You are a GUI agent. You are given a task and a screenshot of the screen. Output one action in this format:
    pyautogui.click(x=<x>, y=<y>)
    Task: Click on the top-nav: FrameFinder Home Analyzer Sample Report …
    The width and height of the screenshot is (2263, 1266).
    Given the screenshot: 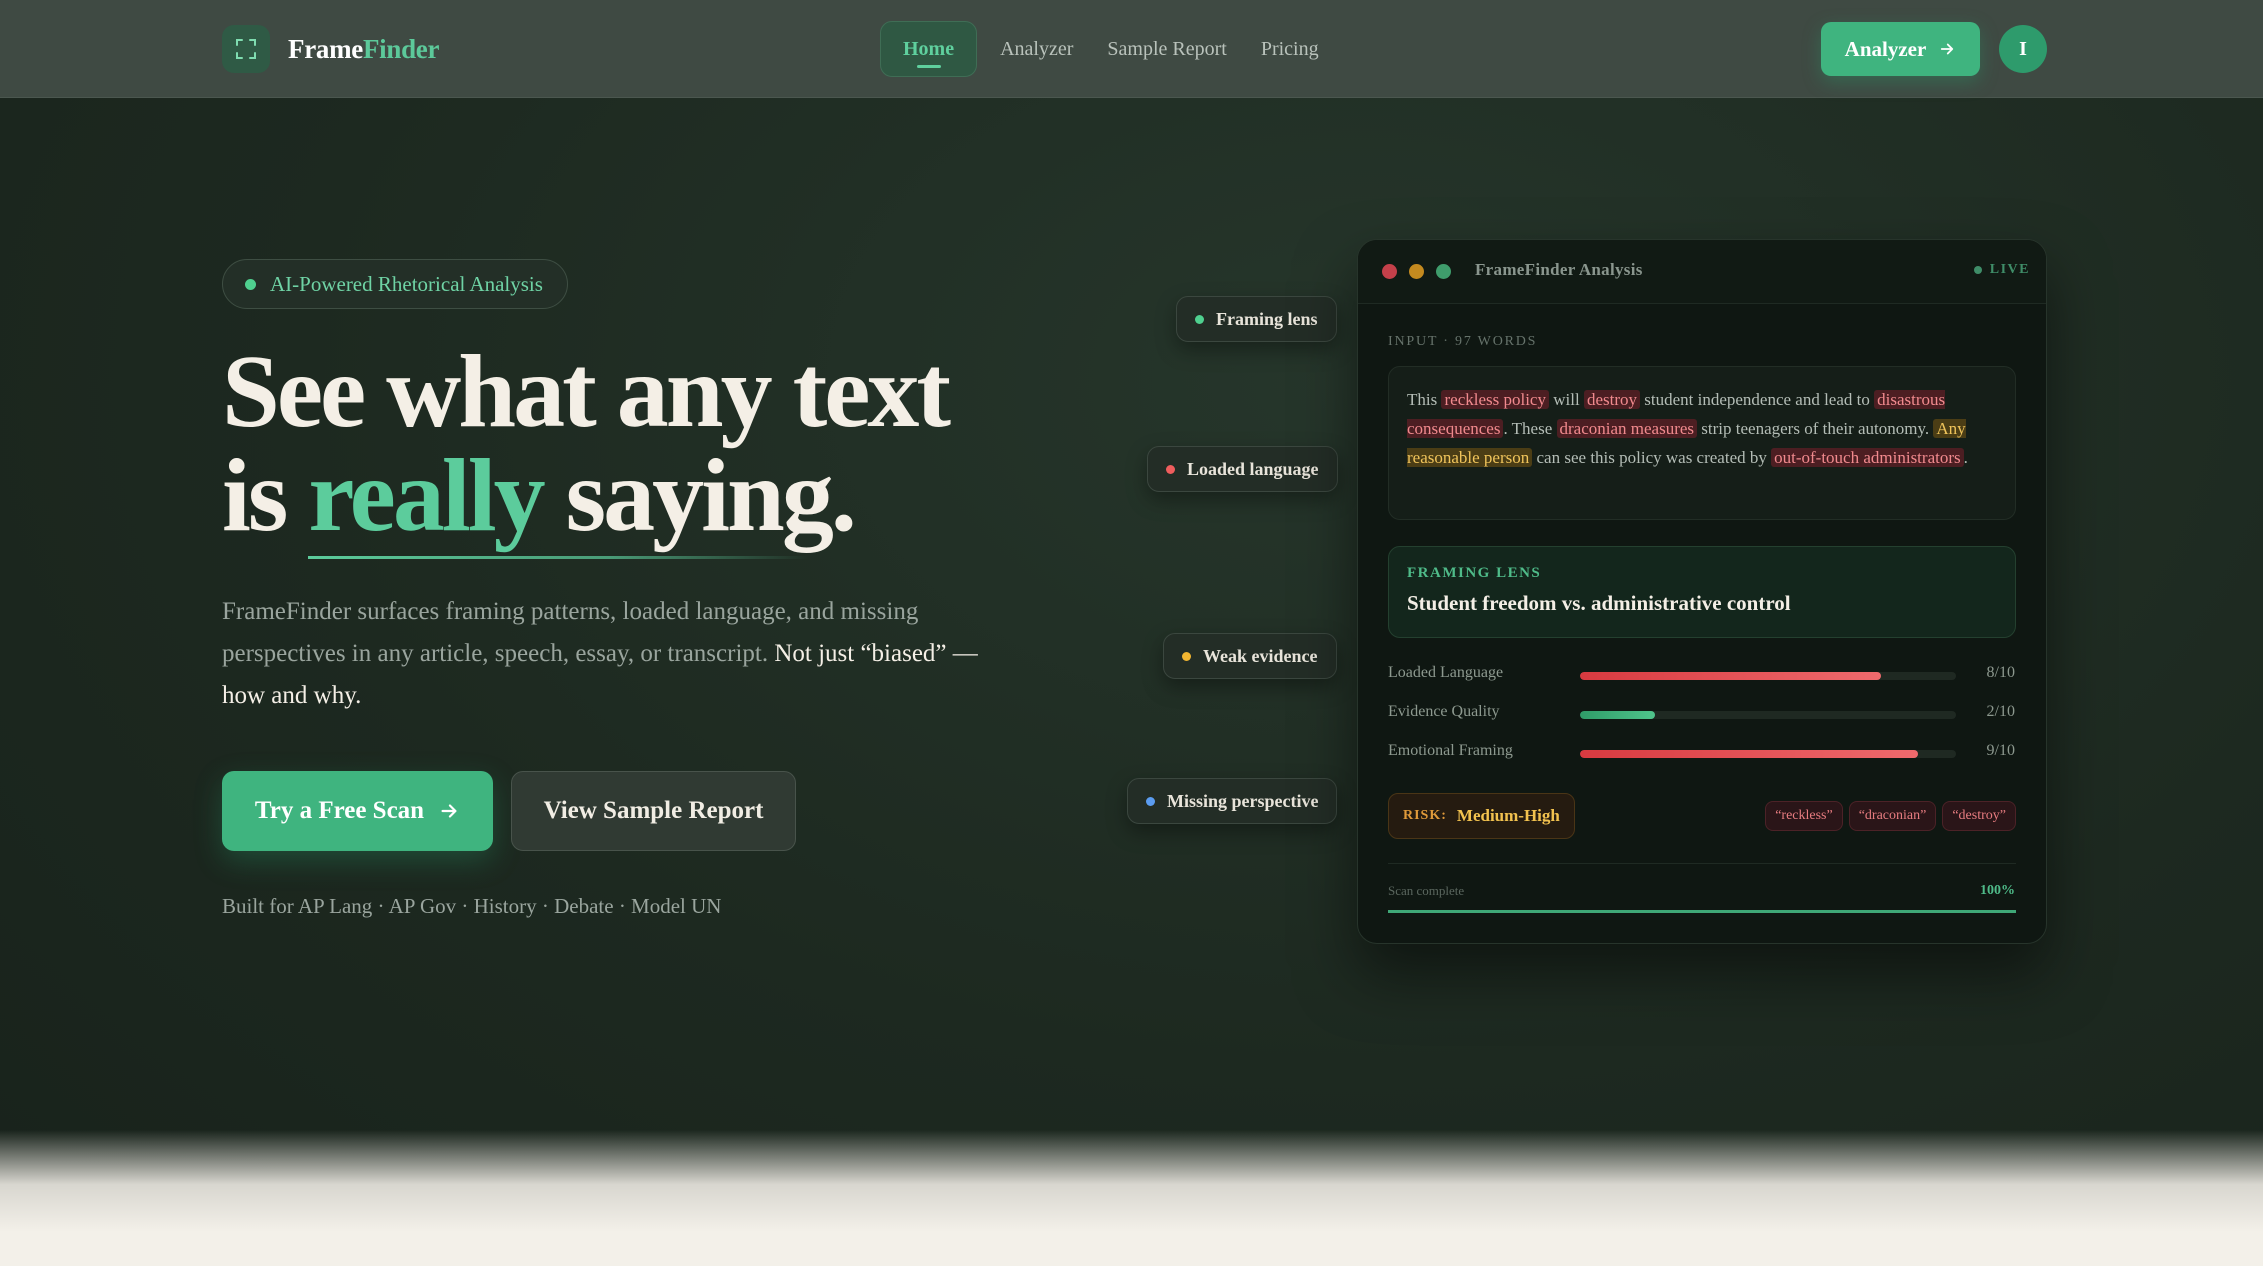 What is the action you would take?
    pyautogui.click(x=1131, y=49)
    